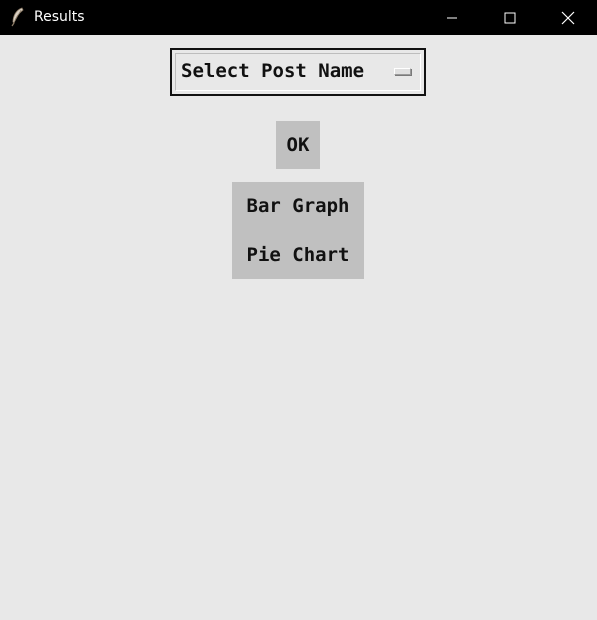 The image size is (597, 620). What do you see at coordinates (273, 71) in the screenshot?
I see `dropdown-selected-value: Select Post Name` at bounding box center [273, 71].